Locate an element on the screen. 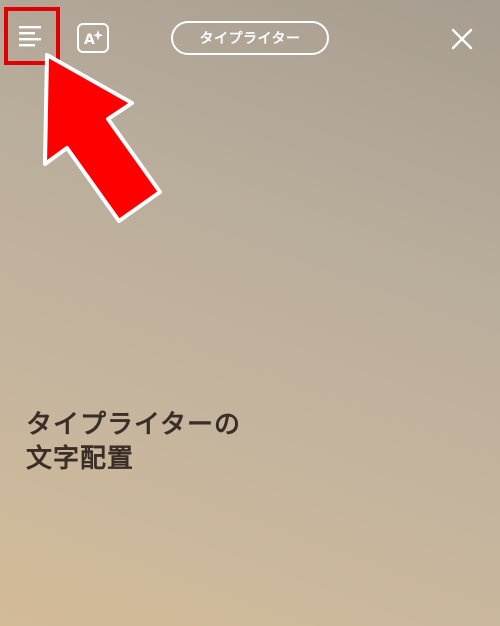  text-effects-icon: A is located at coordinates (93, 39).